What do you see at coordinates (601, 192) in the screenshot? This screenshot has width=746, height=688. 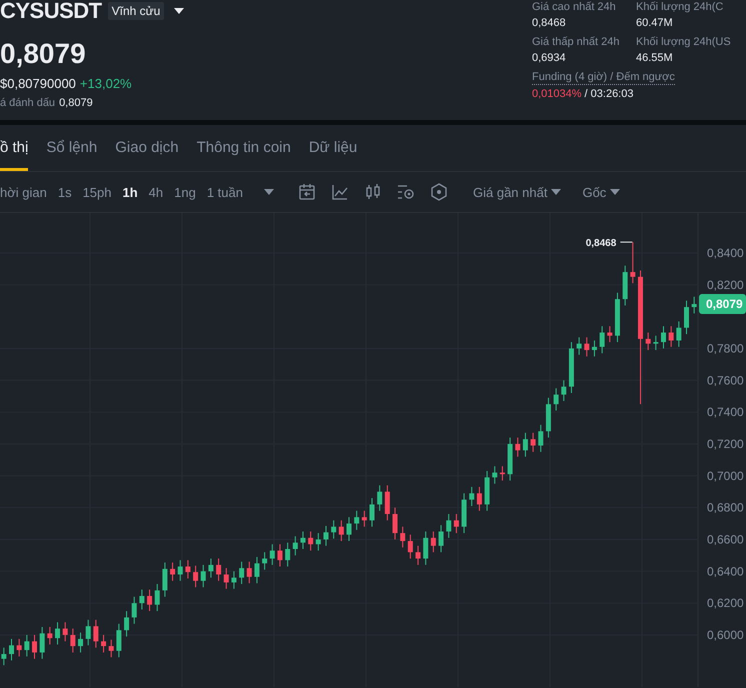 I see `view-dropdown: Gốc` at bounding box center [601, 192].